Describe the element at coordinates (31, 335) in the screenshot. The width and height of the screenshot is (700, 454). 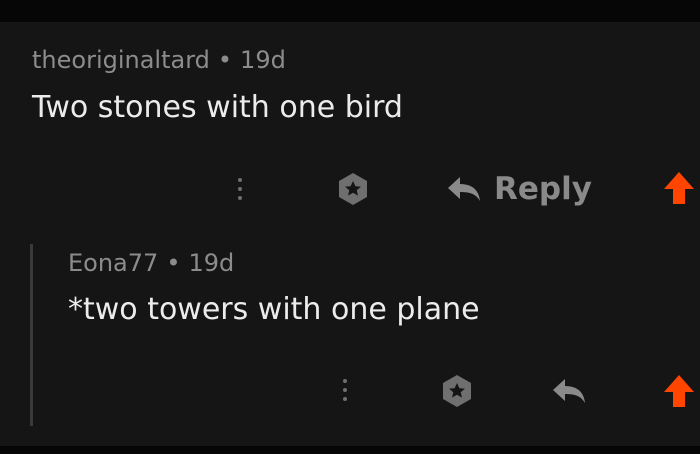
I see `thread-line` at that location.